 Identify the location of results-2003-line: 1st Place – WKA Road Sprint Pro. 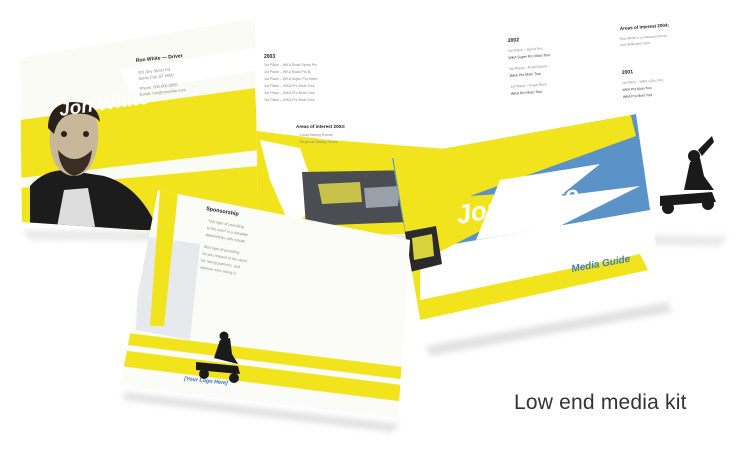
(290, 65).